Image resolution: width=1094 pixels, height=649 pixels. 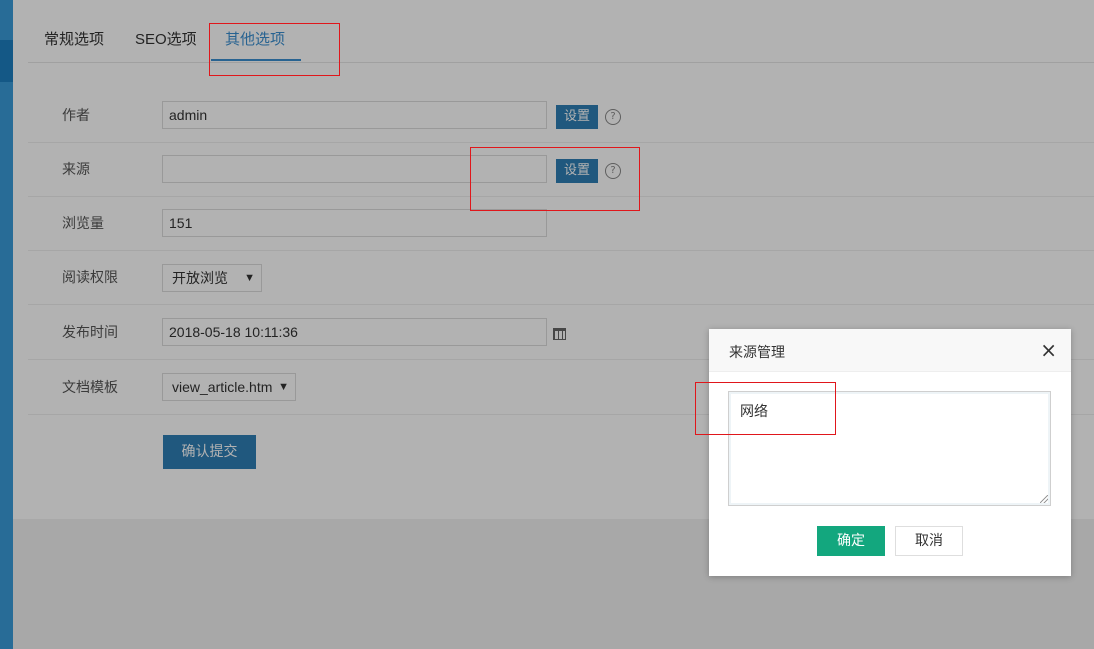 What do you see at coordinates (890, 350) in the screenshot?
I see `dialog-header: 来源管理 ×` at bounding box center [890, 350].